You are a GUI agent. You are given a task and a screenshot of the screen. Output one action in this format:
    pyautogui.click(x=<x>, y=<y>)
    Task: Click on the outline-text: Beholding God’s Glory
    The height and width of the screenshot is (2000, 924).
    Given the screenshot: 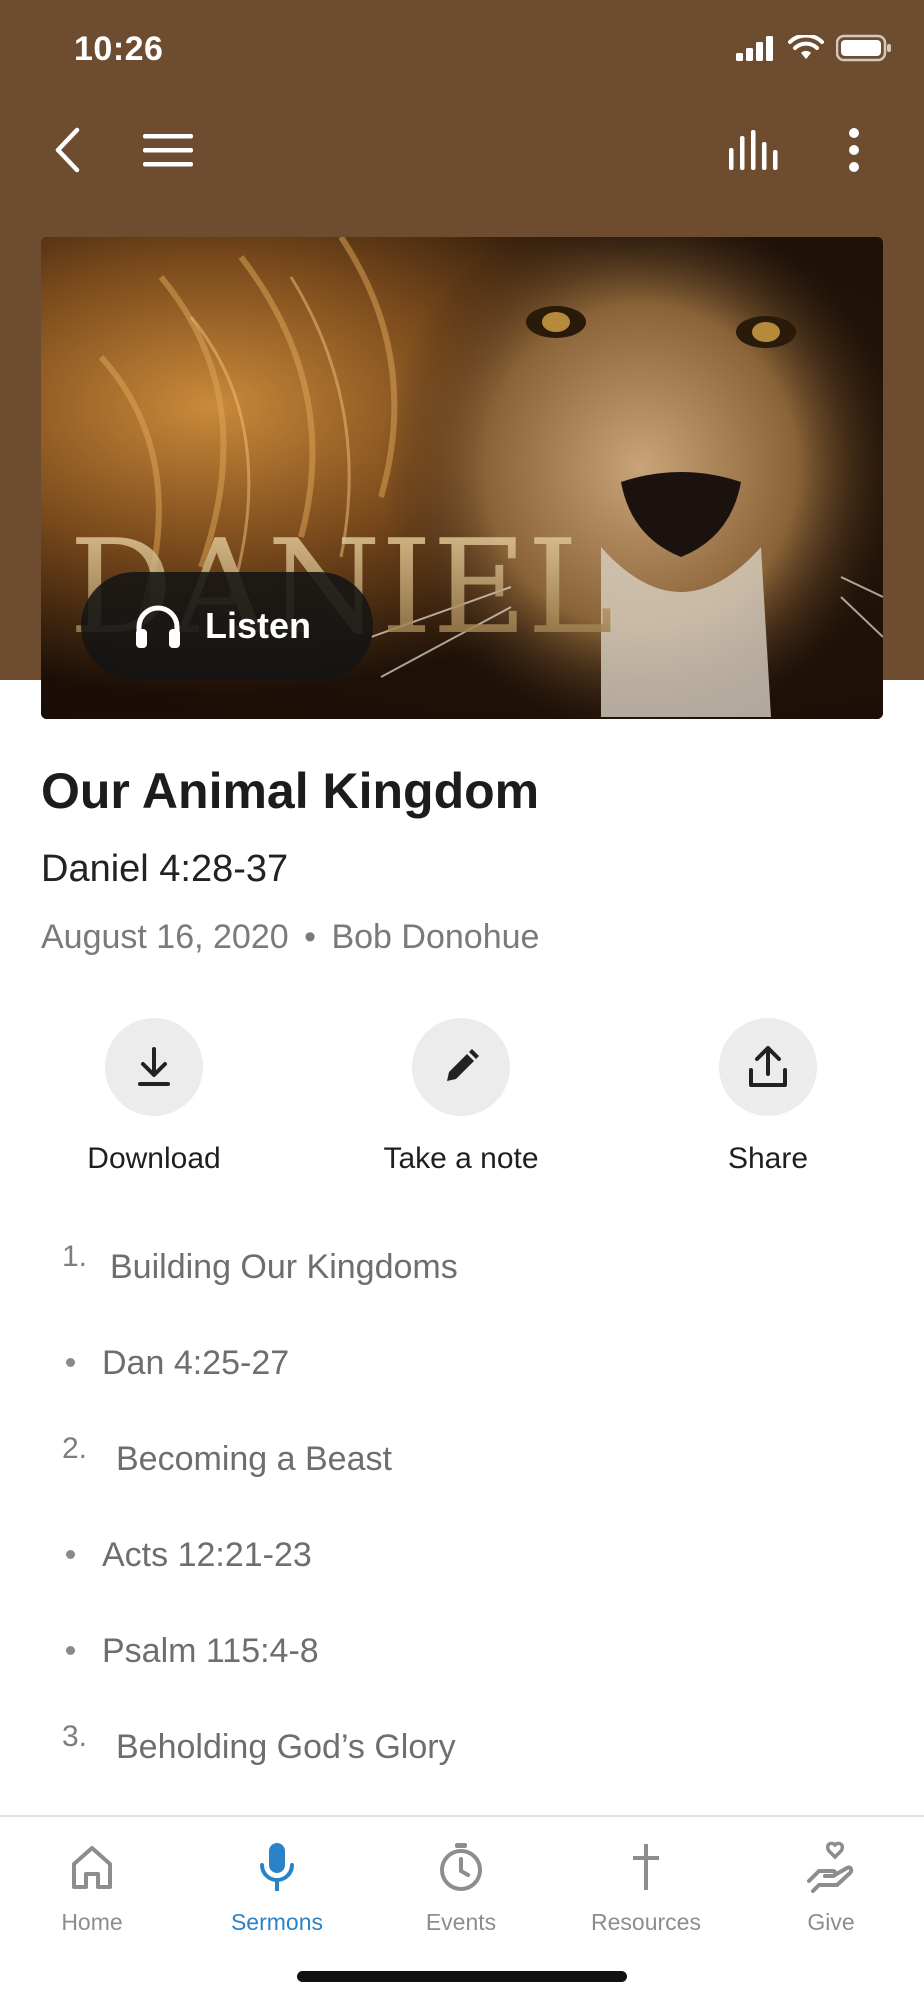 What is the action you would take?
    pyautogui.click(x=286, y=1747)
    